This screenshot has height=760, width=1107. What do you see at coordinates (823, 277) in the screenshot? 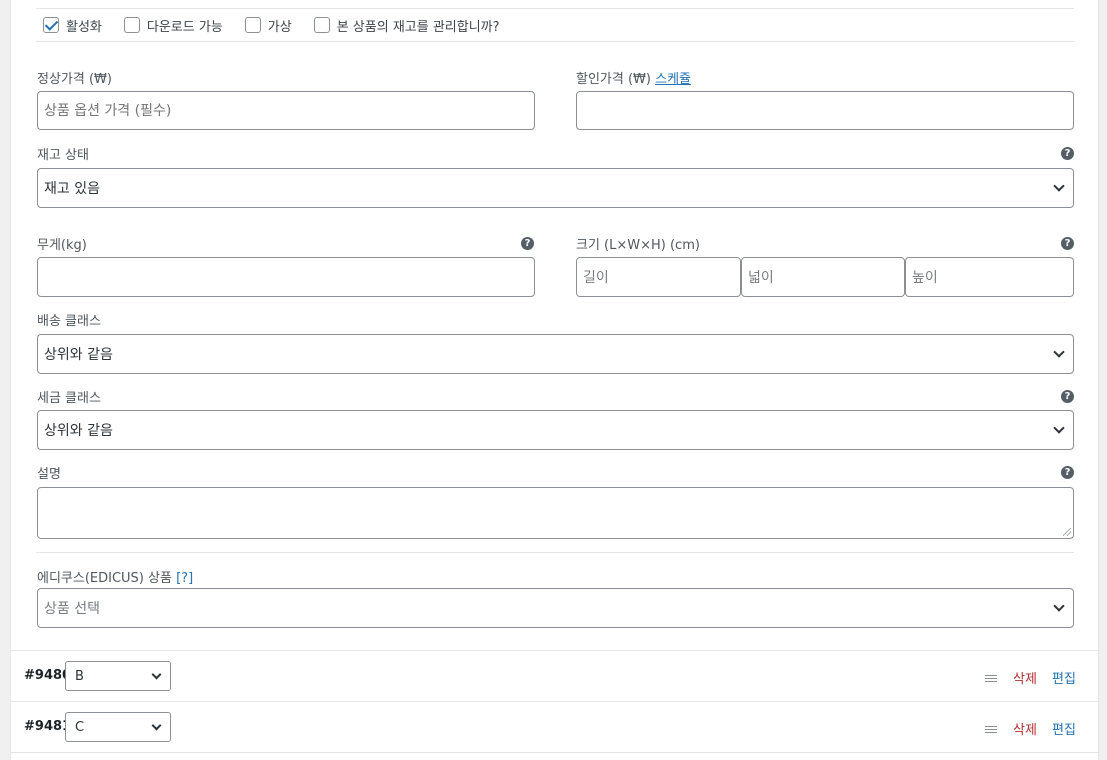
I see `width-input: 넓이` at bounding box center [823, 277].